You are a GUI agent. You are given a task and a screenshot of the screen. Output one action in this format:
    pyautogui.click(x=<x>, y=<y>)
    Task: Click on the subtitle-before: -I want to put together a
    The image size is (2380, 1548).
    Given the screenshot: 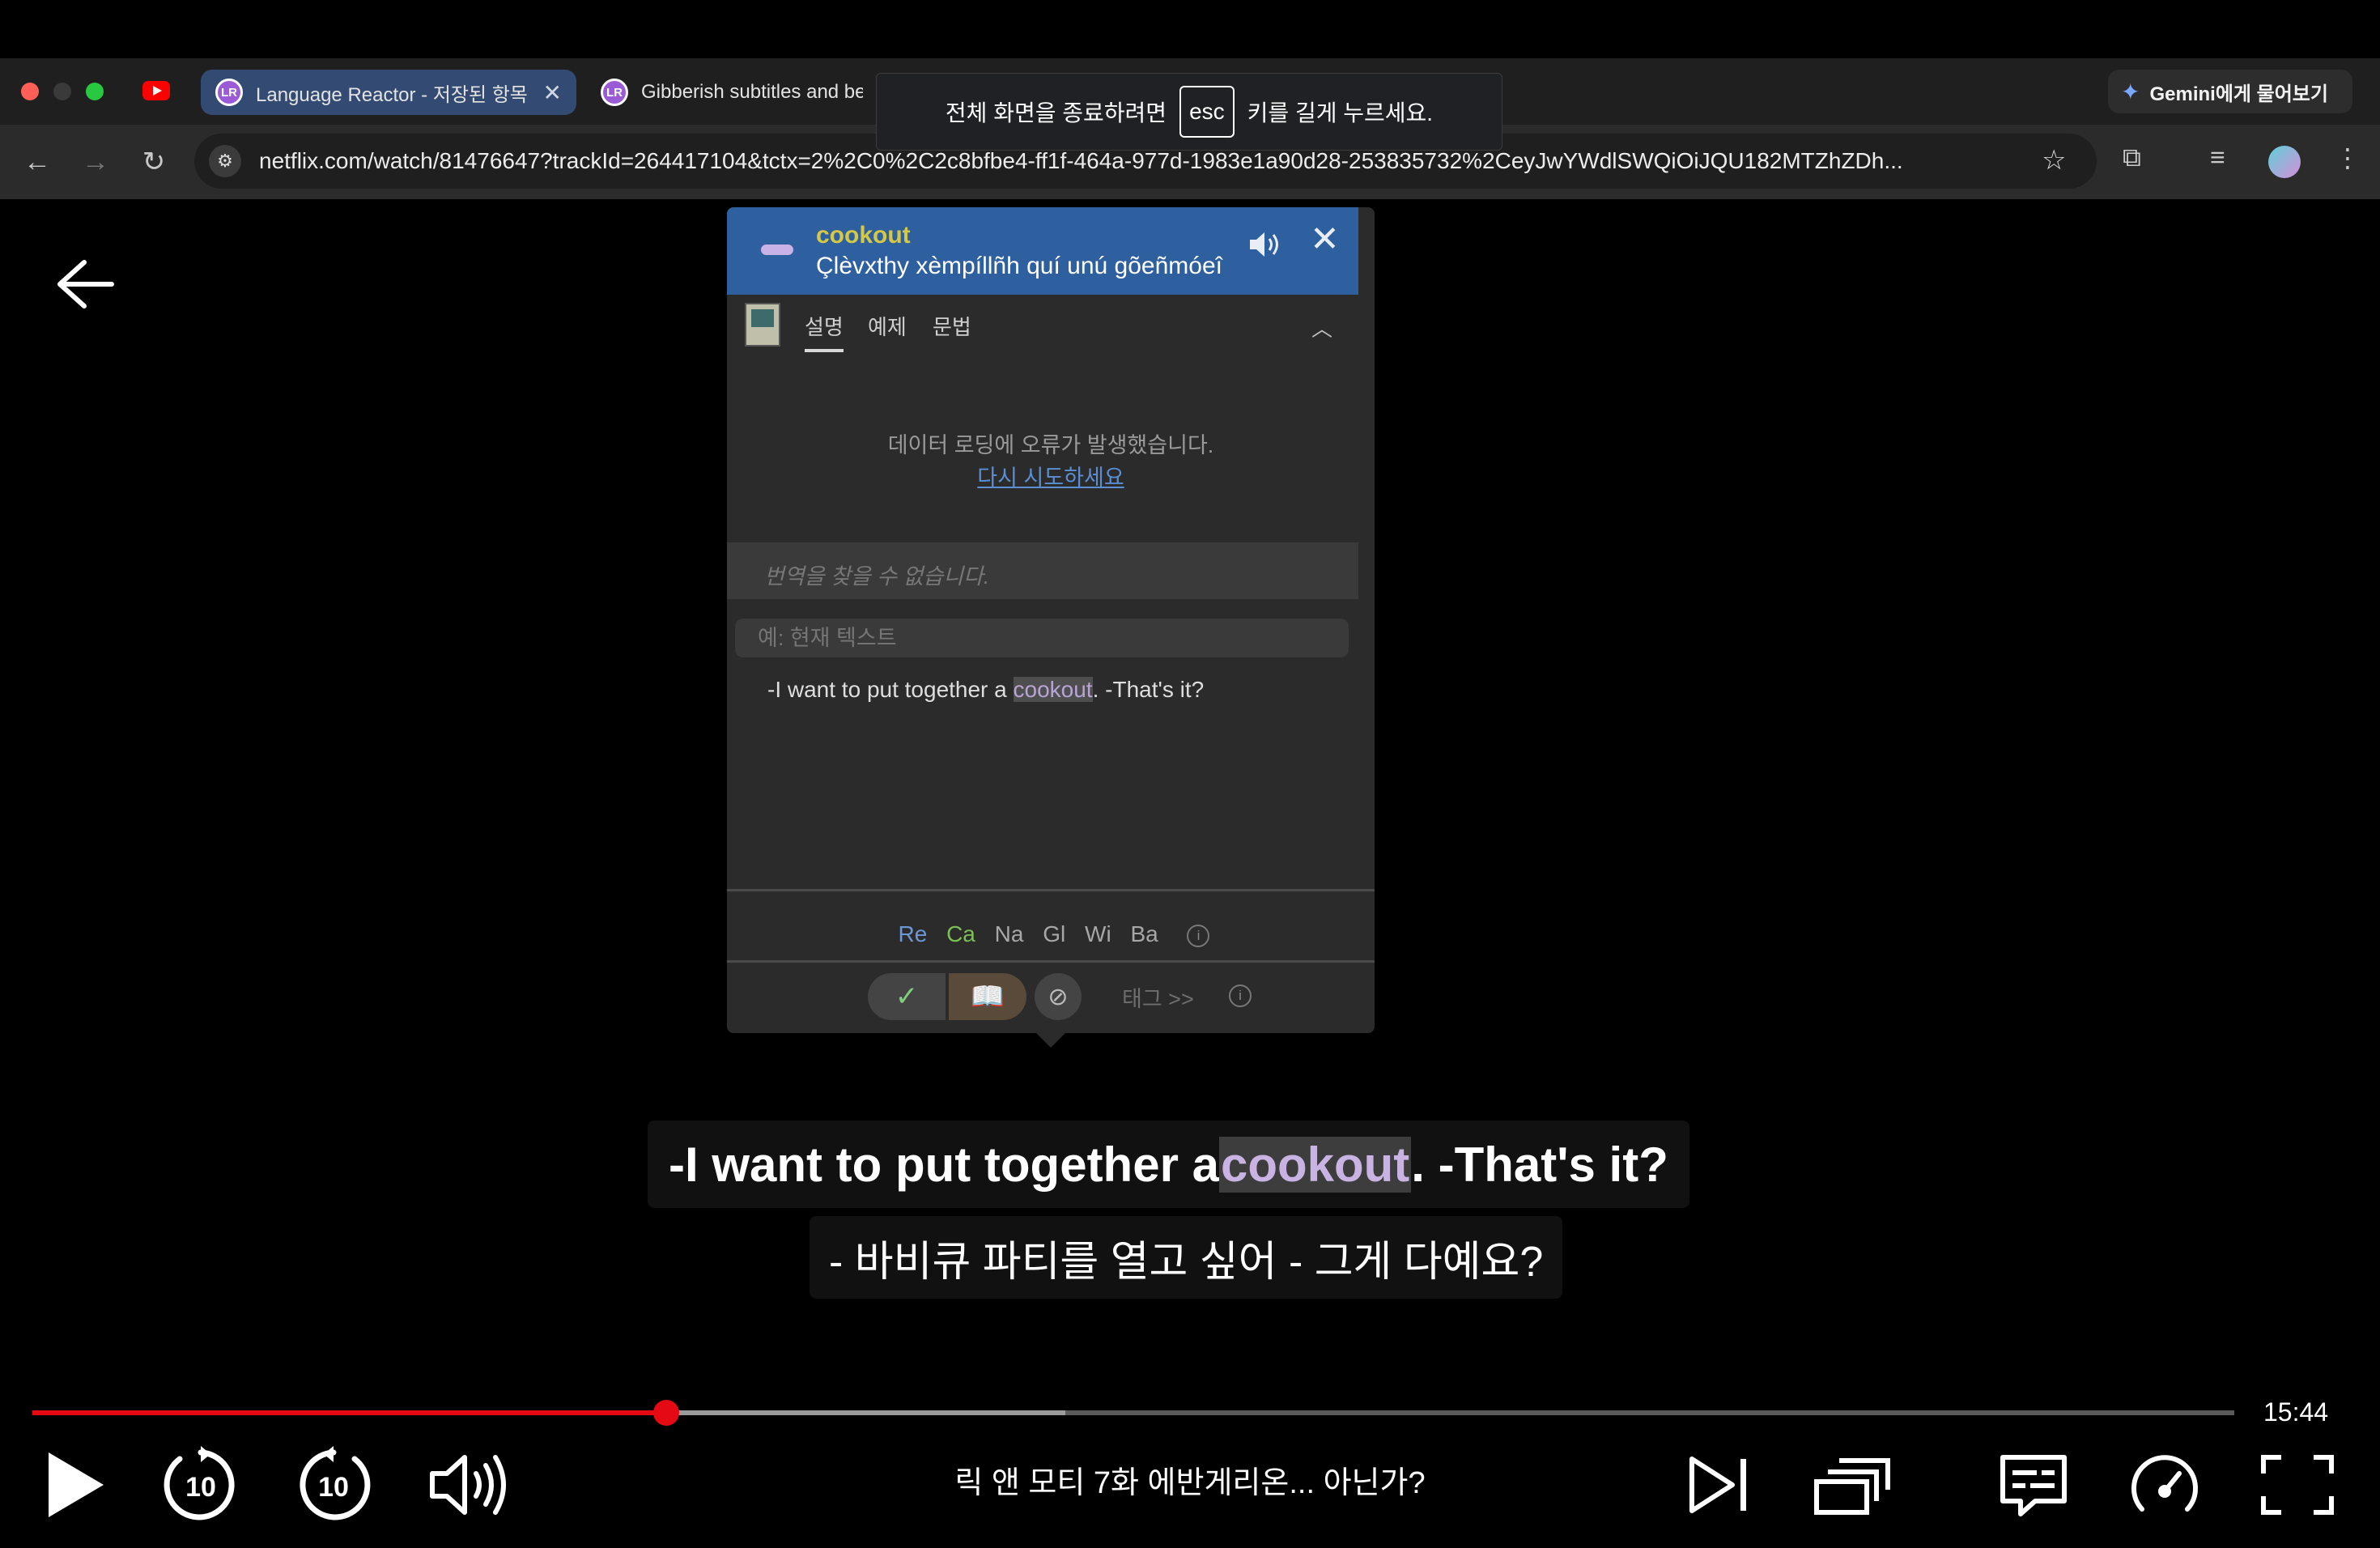 What is the action you would take?
    pyautogui.click(x=944, y=1165)
    